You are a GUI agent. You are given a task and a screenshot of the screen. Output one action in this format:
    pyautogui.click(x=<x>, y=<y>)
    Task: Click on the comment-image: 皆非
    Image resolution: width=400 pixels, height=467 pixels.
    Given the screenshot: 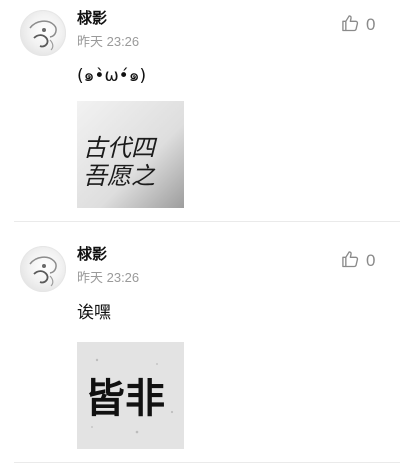 What is the action you would take?
    pyautogui.click(x=130, y=395)
    